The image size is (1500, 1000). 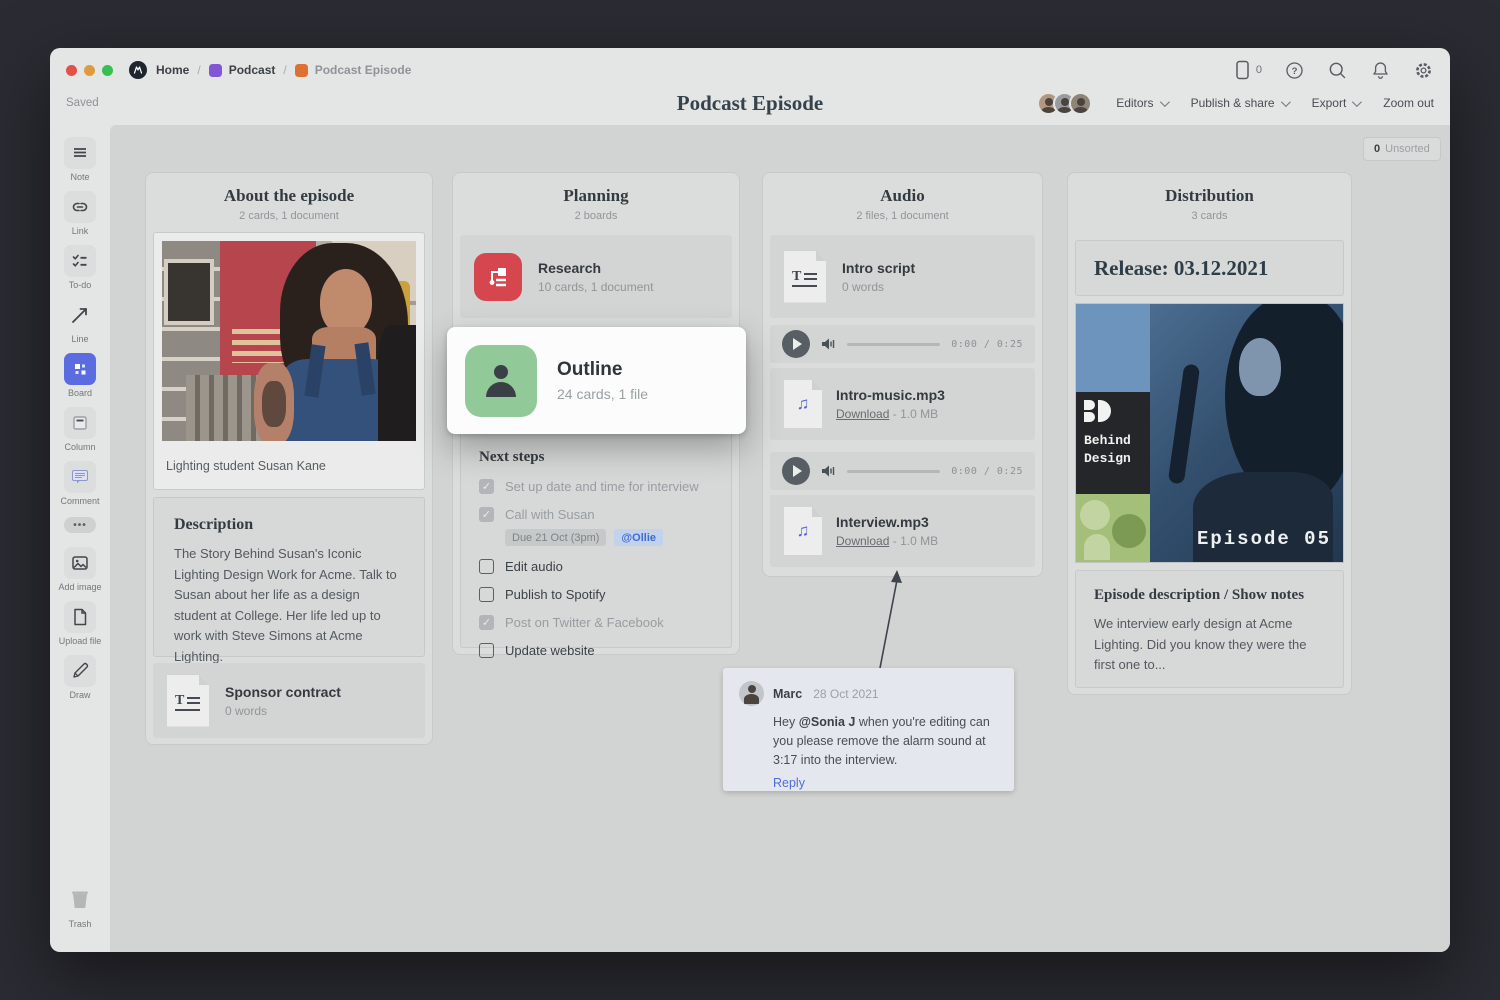 What do you see at coordinates (638, 537) in the screenshot?
I see `assignee-pill: @Ollie` at bounding box center [638, 537].